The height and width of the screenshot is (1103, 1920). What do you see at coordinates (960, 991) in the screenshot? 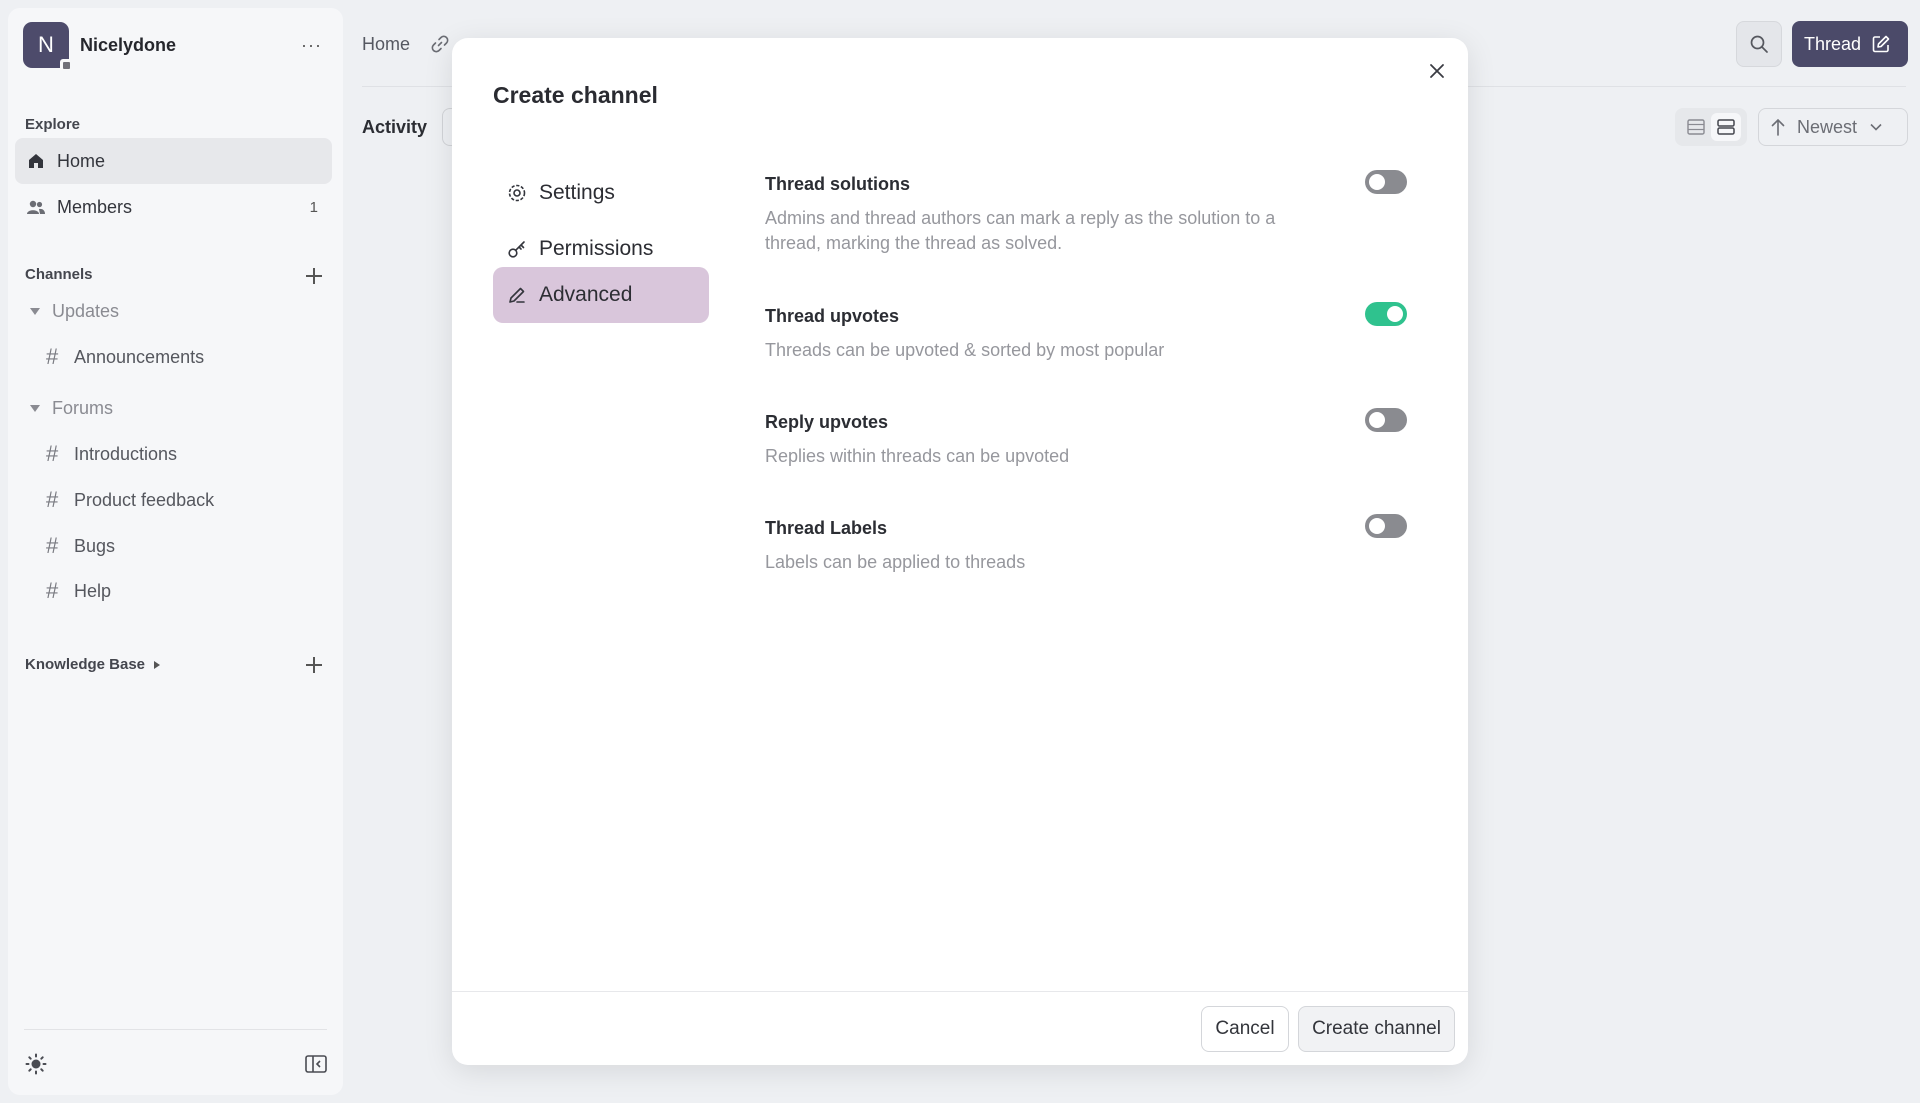
I see `modal-footer-divider` at bounding box center [960, 991].